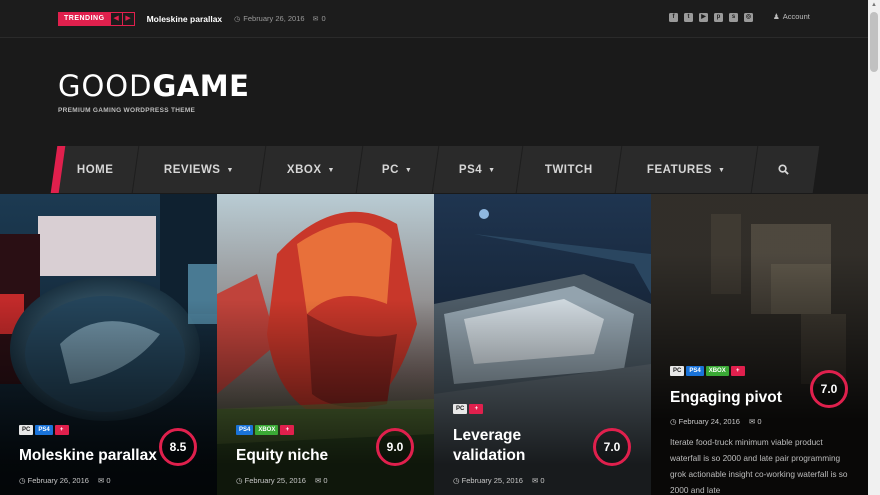 The height and width of the screenshot is (495, 880). What do you see at coordinates (185, 19) in the screenshot?
I see `trending-post-link: Moleskine parallax` at bounding box center [185, 19].